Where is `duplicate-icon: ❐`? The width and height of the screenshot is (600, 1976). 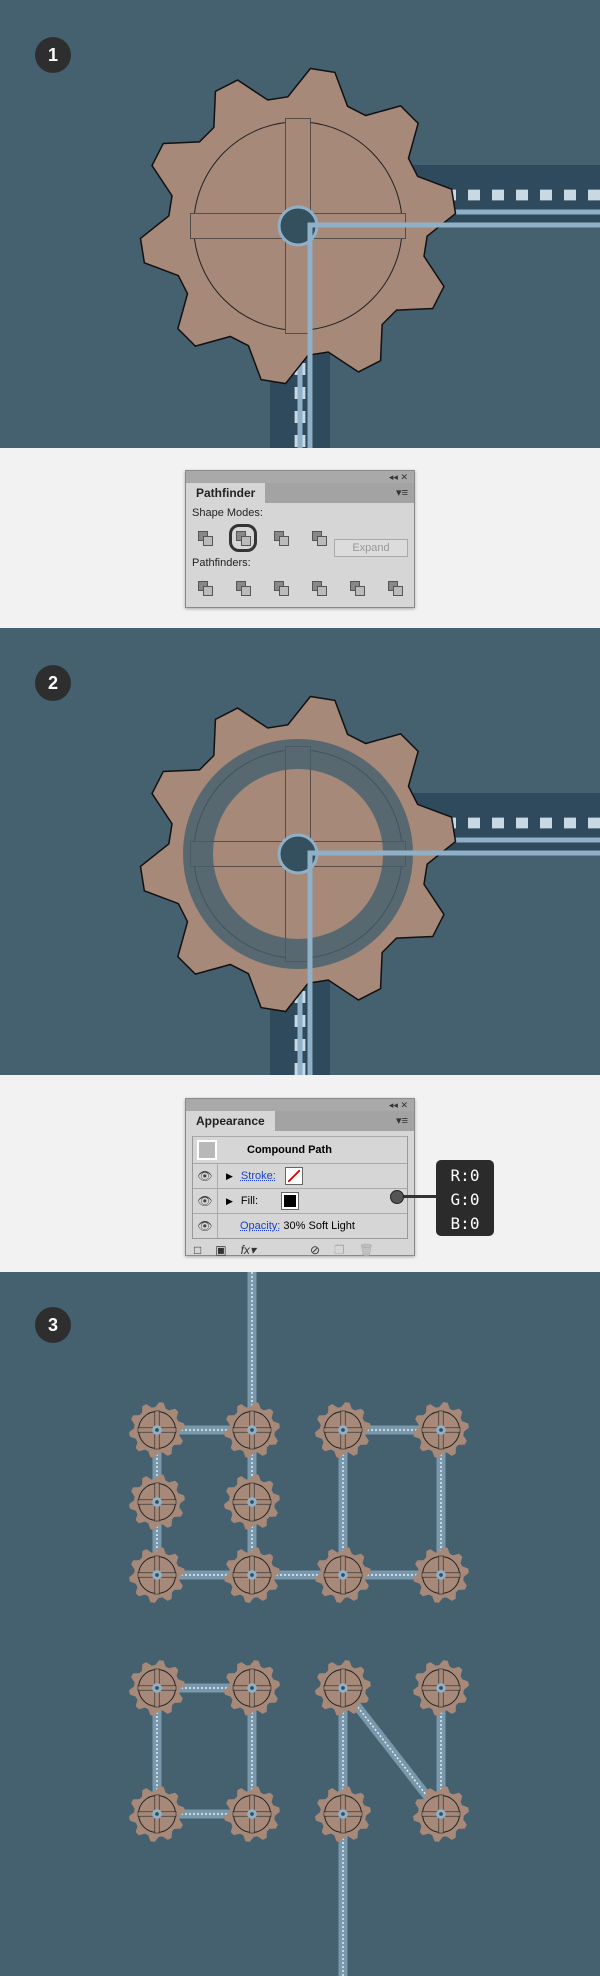 duplicate-icon: ❐ is located at coordinates (339, 1250).